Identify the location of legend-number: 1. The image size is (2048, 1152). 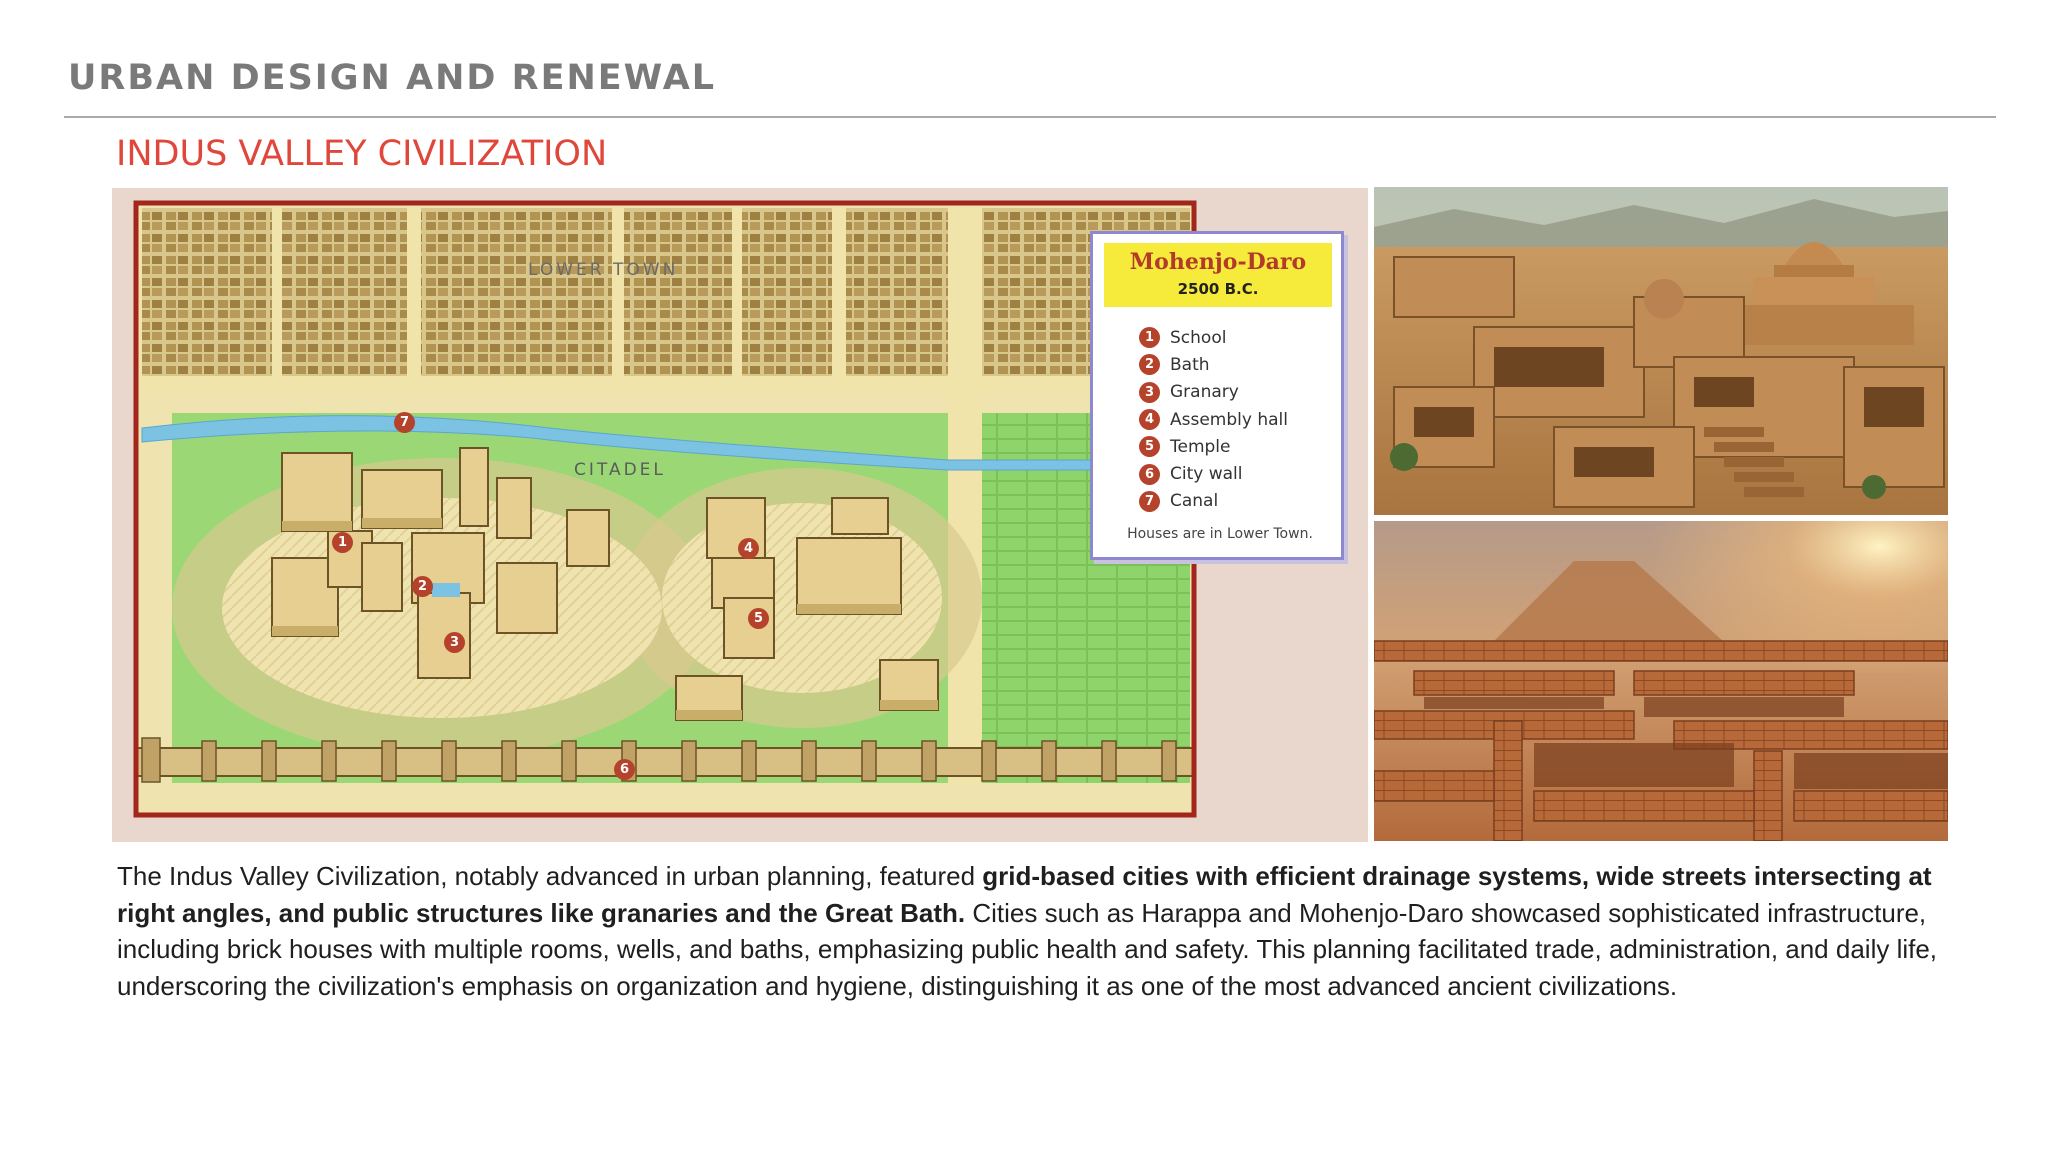
(1149, 338).